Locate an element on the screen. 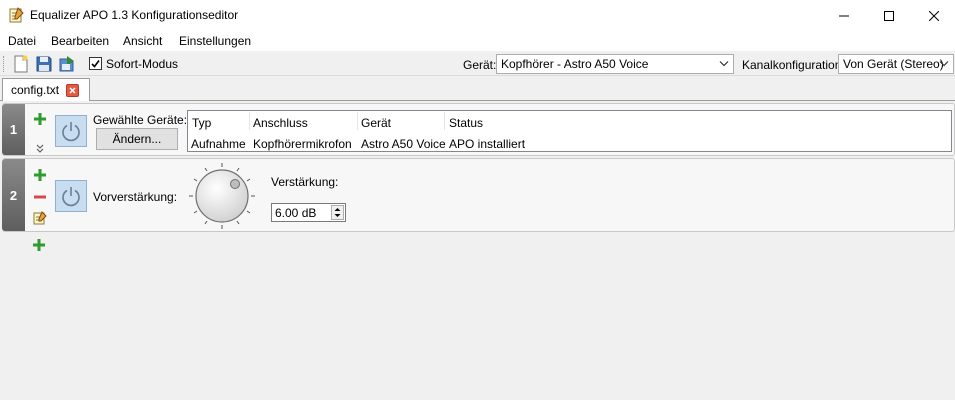  open-icon is located at coordinates (67, 64).